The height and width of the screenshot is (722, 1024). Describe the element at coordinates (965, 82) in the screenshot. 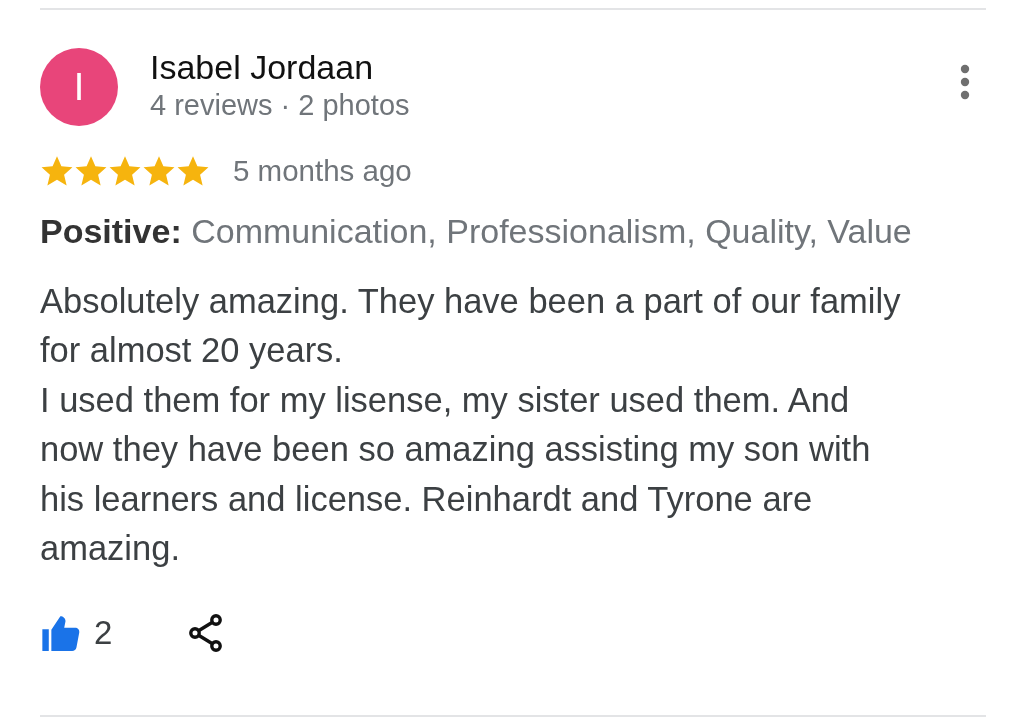

I see `more-options-icon` at that location.